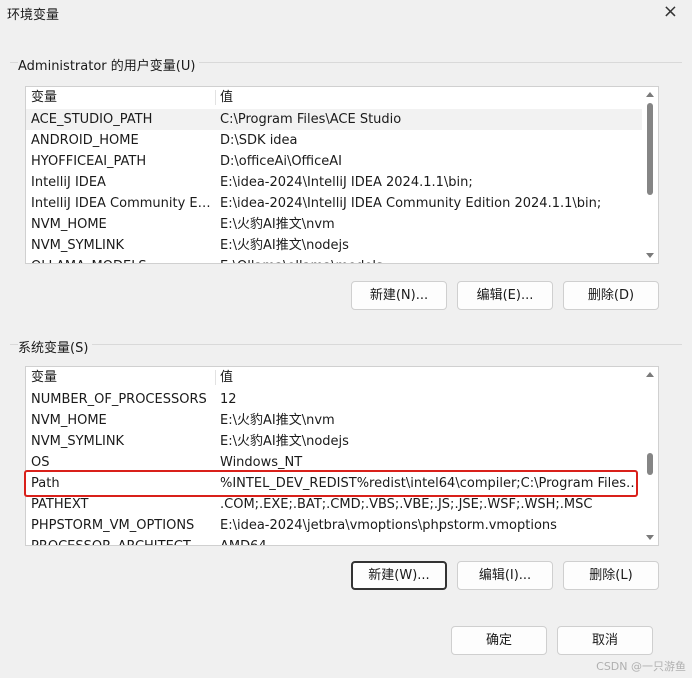 Image resolution: width=692 pixels, height=678 pixels. What do you see at coordinates (109, 64) in the screenshot?
I see `user-vars-group-label: Administrator 的用户变量(U)` at bounding box center [109, 64].